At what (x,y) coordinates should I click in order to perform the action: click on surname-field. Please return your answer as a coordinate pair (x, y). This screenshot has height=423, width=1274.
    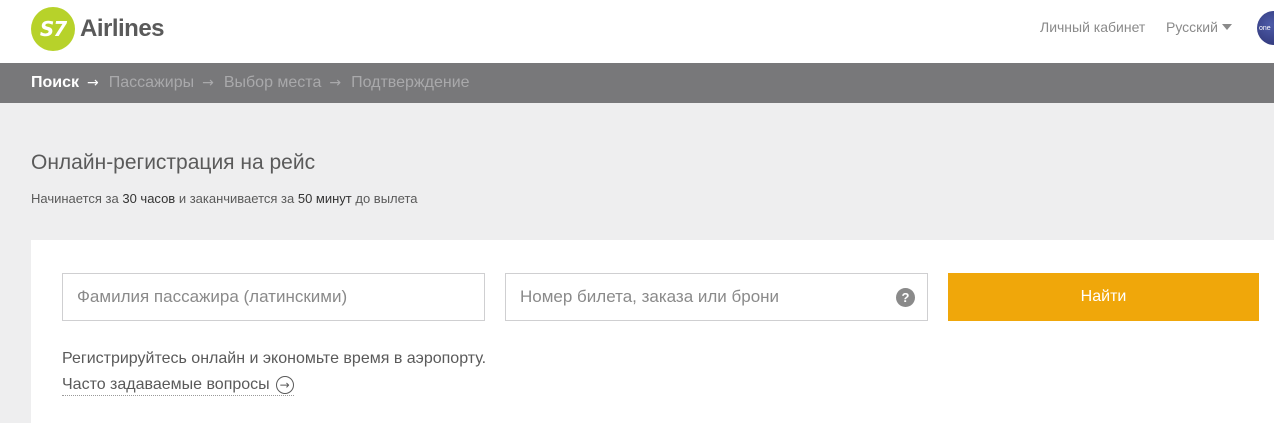
    Looking at the image, I should click on (273, 297).